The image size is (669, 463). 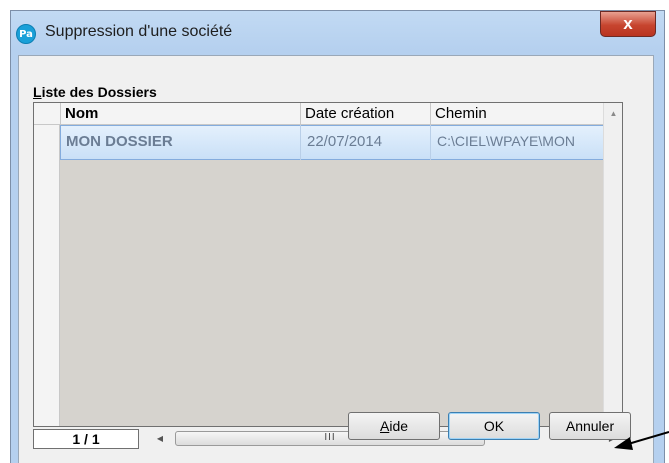 What do you see at coordinates (86, 439) in the screenshot?
I see `record-counter: 1 / 1` at bounding box center [86, 439].